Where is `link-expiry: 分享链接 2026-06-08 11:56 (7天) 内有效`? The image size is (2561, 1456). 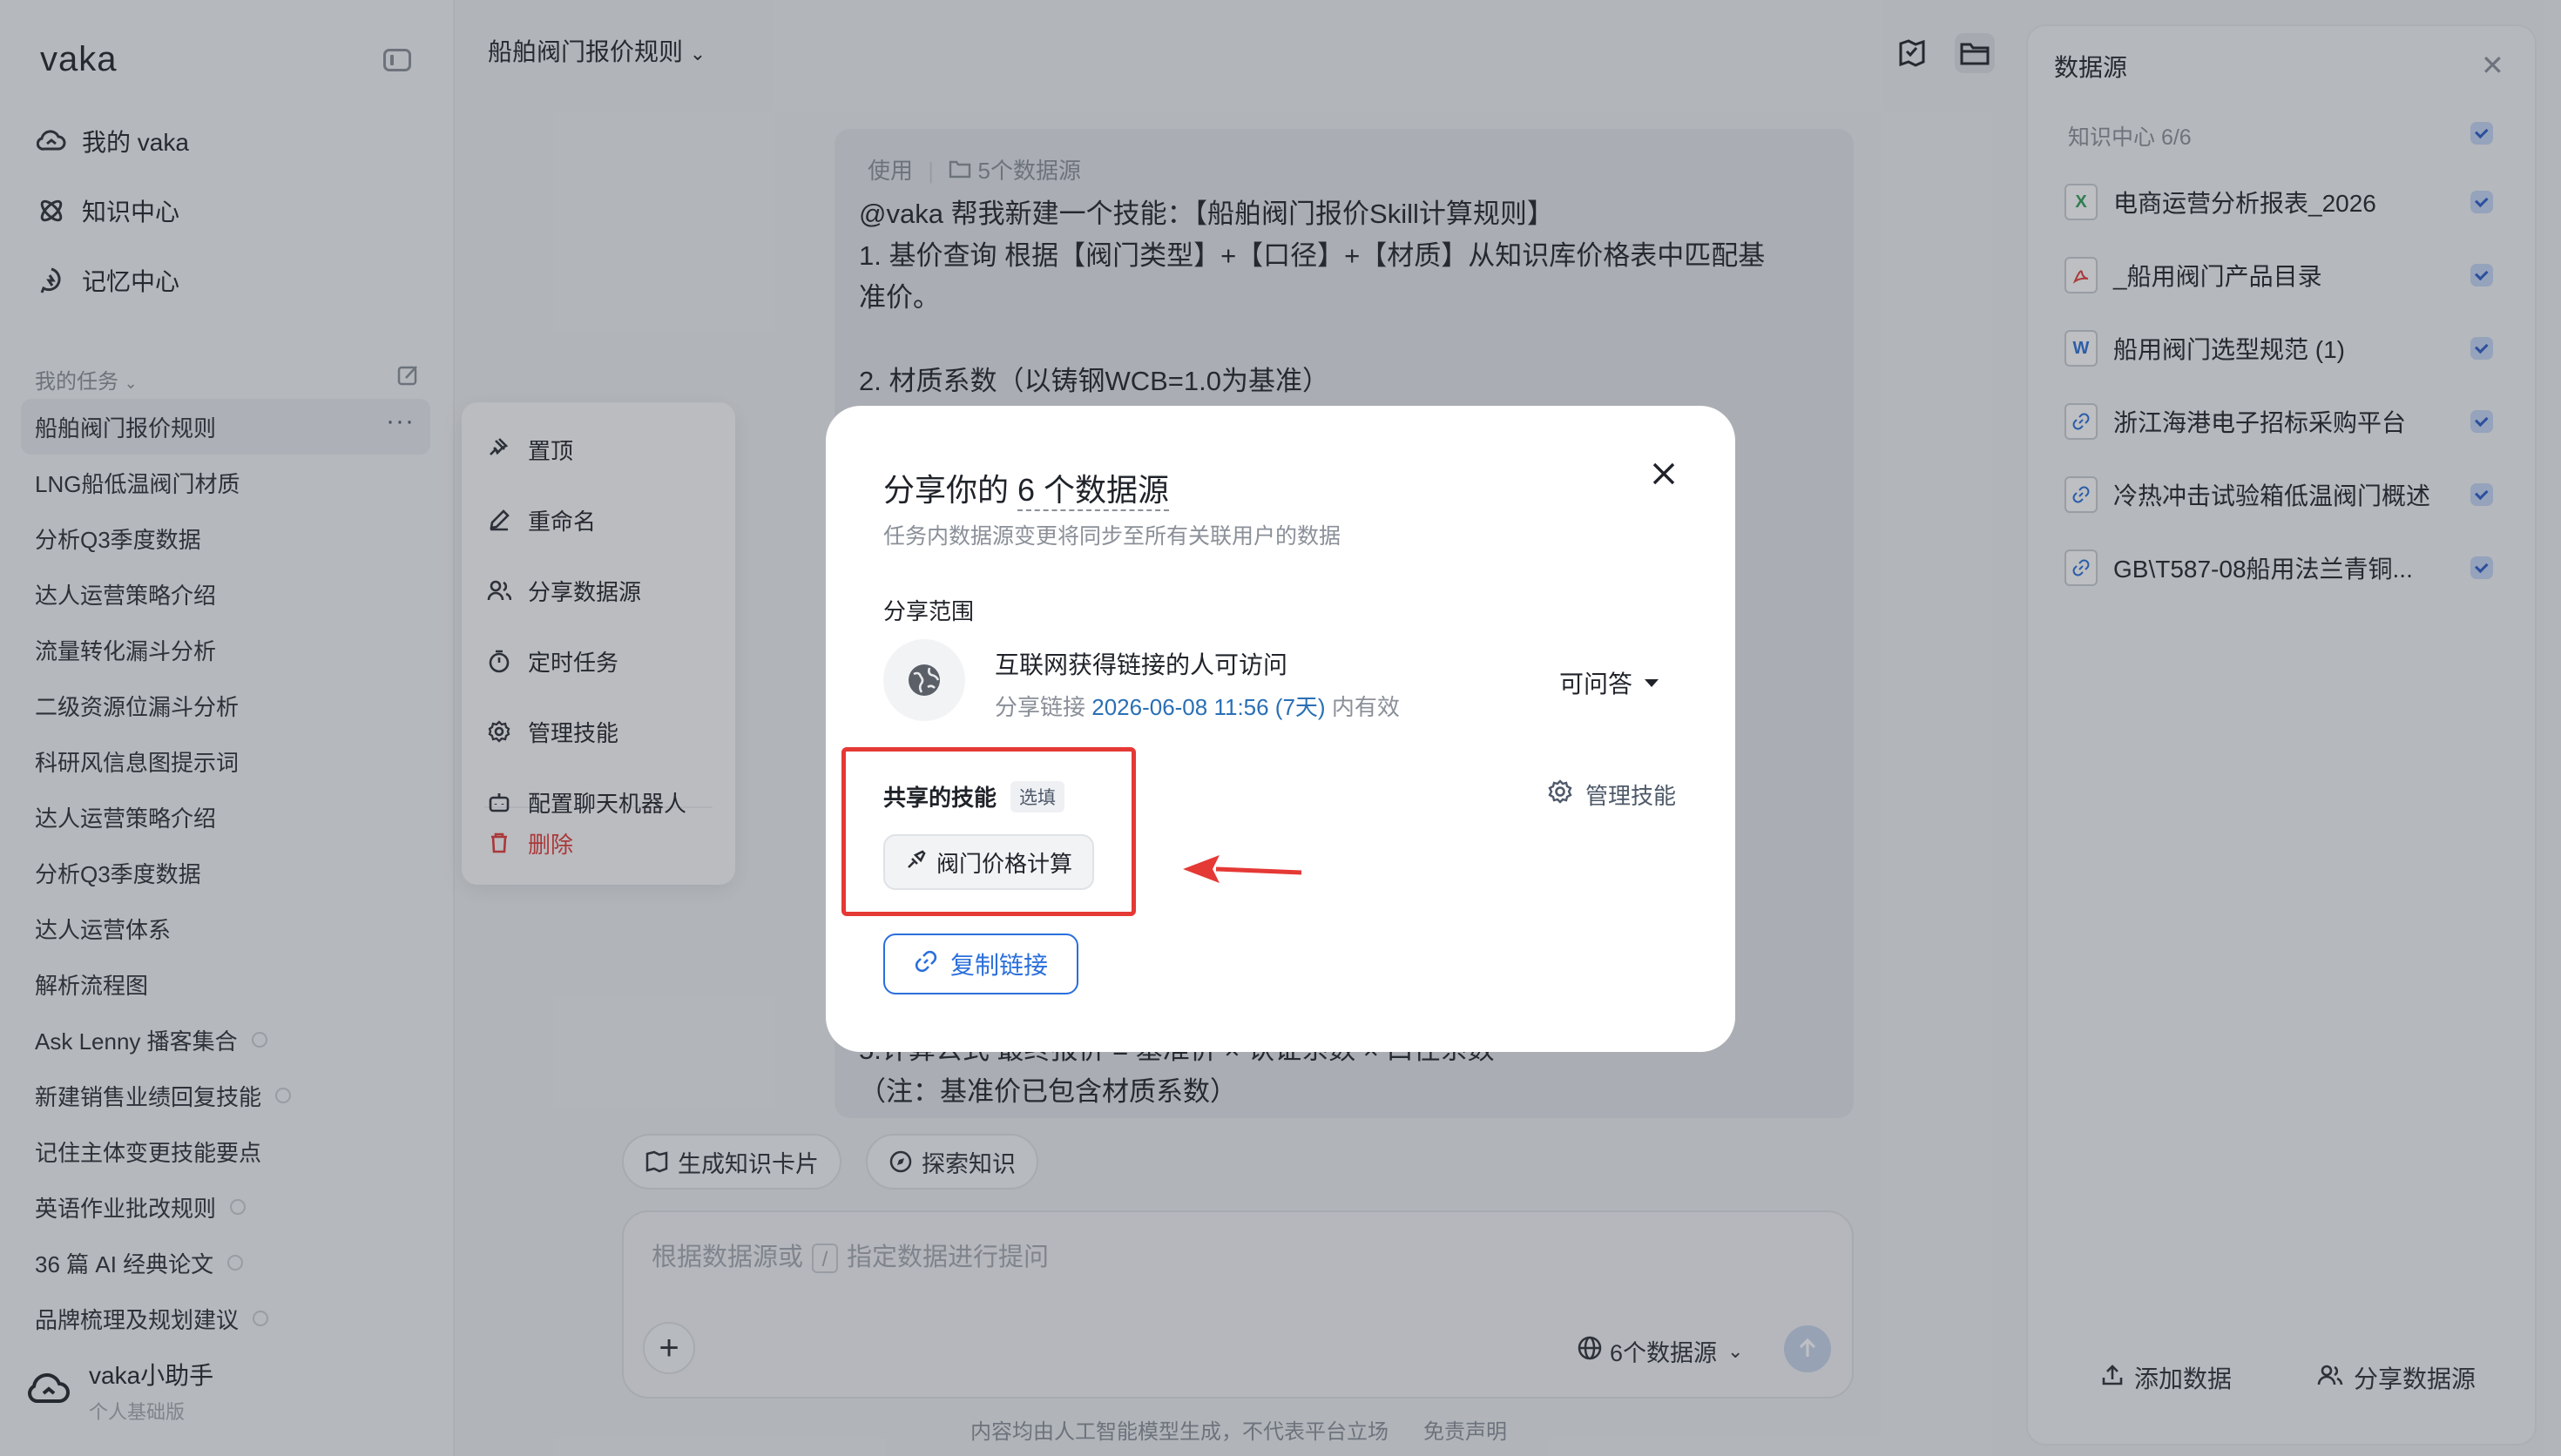 link-expiry: 分享链接 2026-06-08 11:56 (7天) 内有效 is located at coordinates (1197, 707).